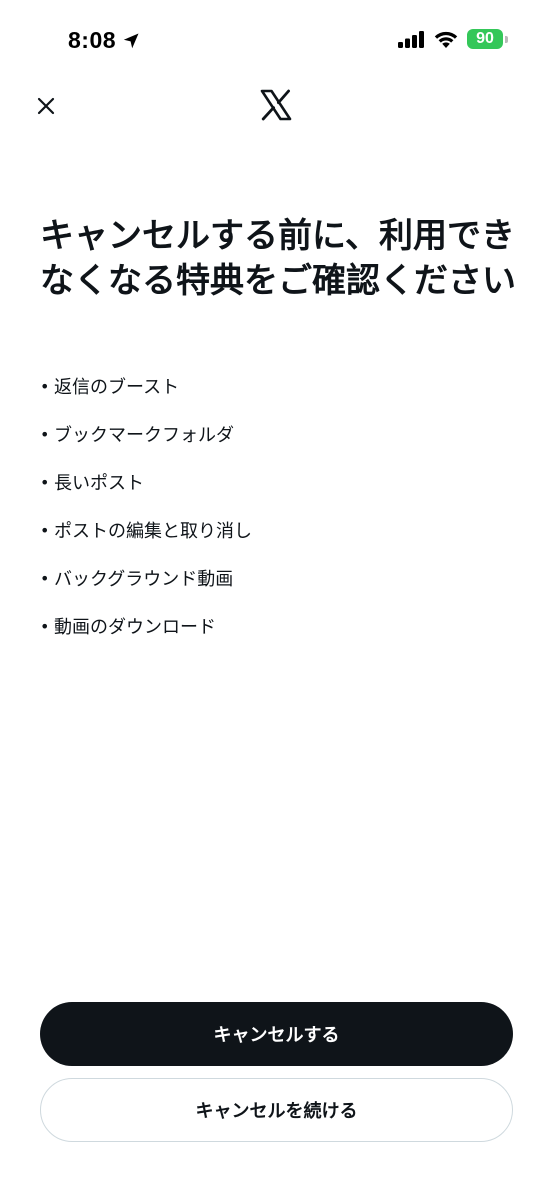  What do you see at coordinates (446, 39) in the screenshot?
I see `wifi-icon` at bounding box center [446, 39].